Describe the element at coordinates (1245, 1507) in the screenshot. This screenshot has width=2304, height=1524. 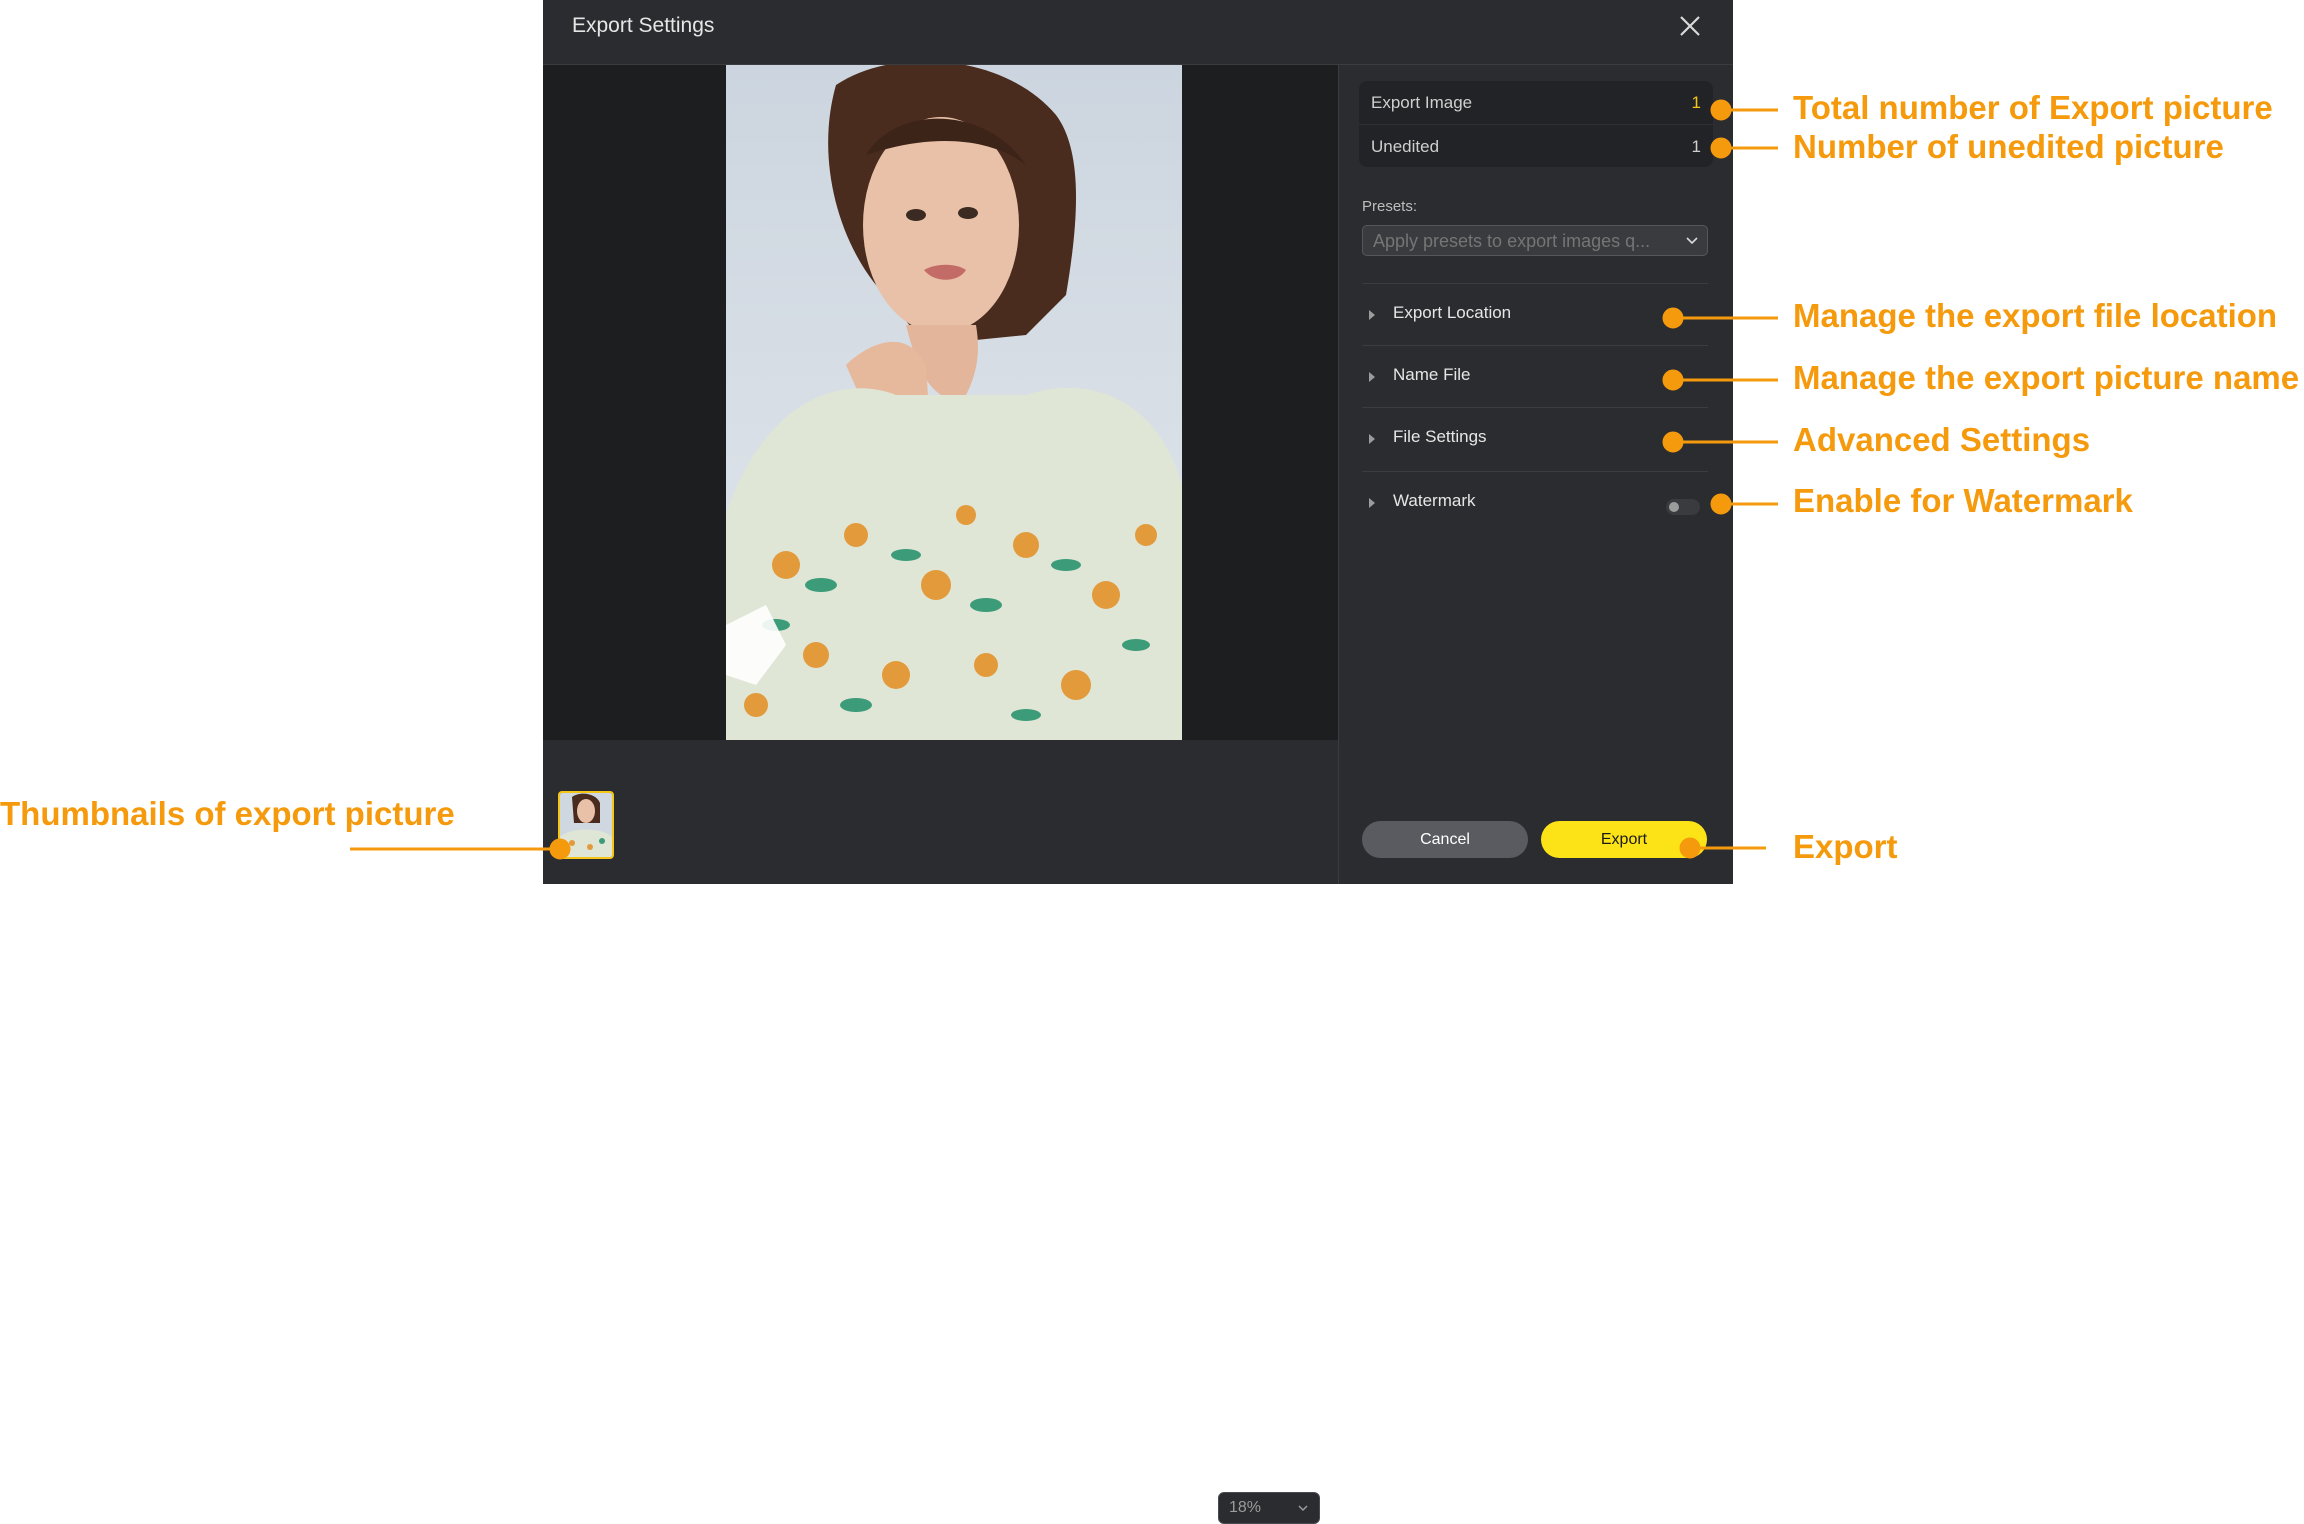
I see `zoom-value: 18%` at that location.